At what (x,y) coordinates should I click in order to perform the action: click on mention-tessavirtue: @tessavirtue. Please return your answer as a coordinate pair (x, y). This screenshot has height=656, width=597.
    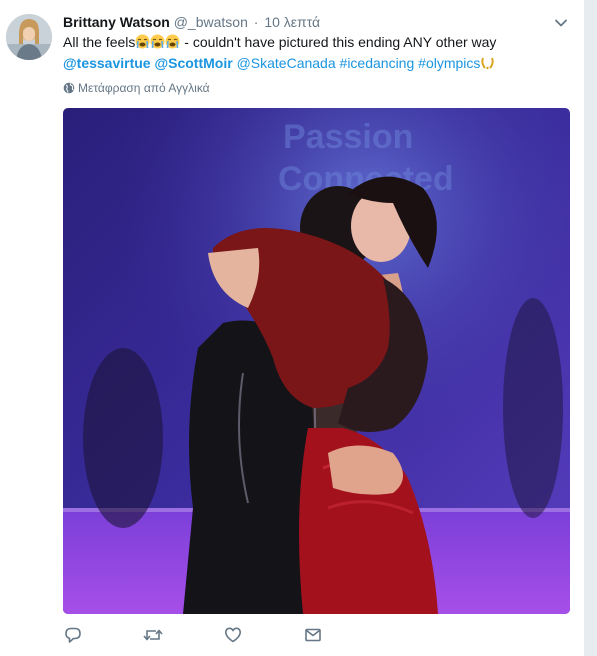
    Looking at the image, I should click on (107, 63).